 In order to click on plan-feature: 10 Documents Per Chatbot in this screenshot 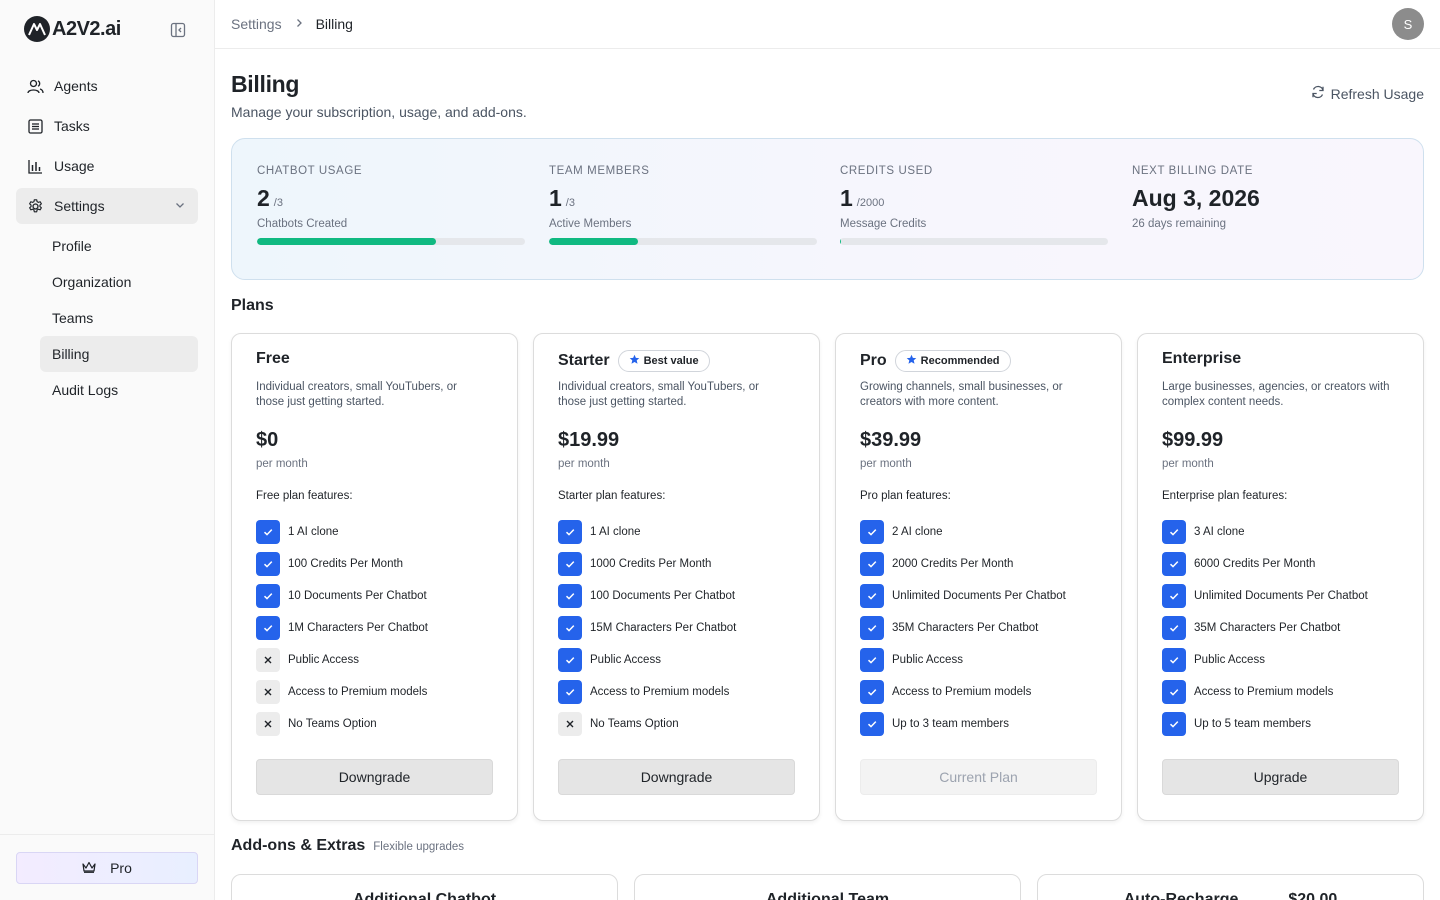, I will do `click(376, 596)`.